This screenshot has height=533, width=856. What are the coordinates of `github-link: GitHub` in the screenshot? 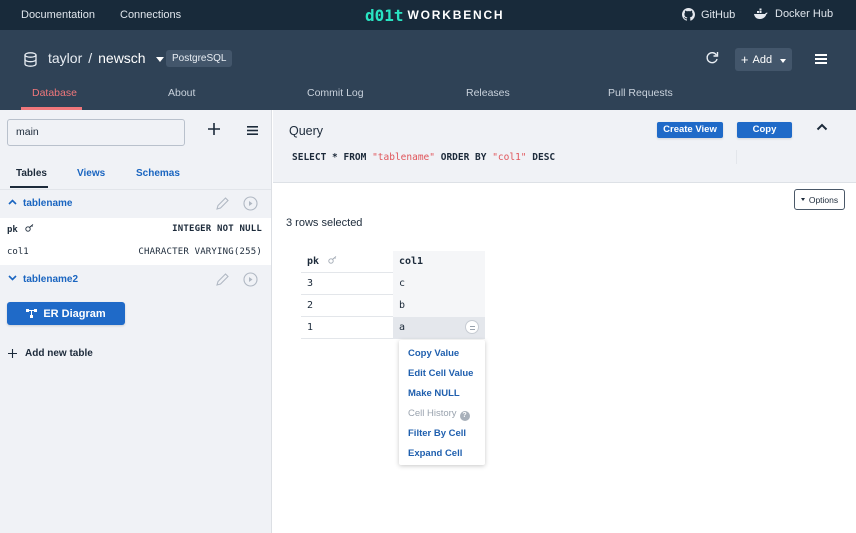 It's located at (708, 14).